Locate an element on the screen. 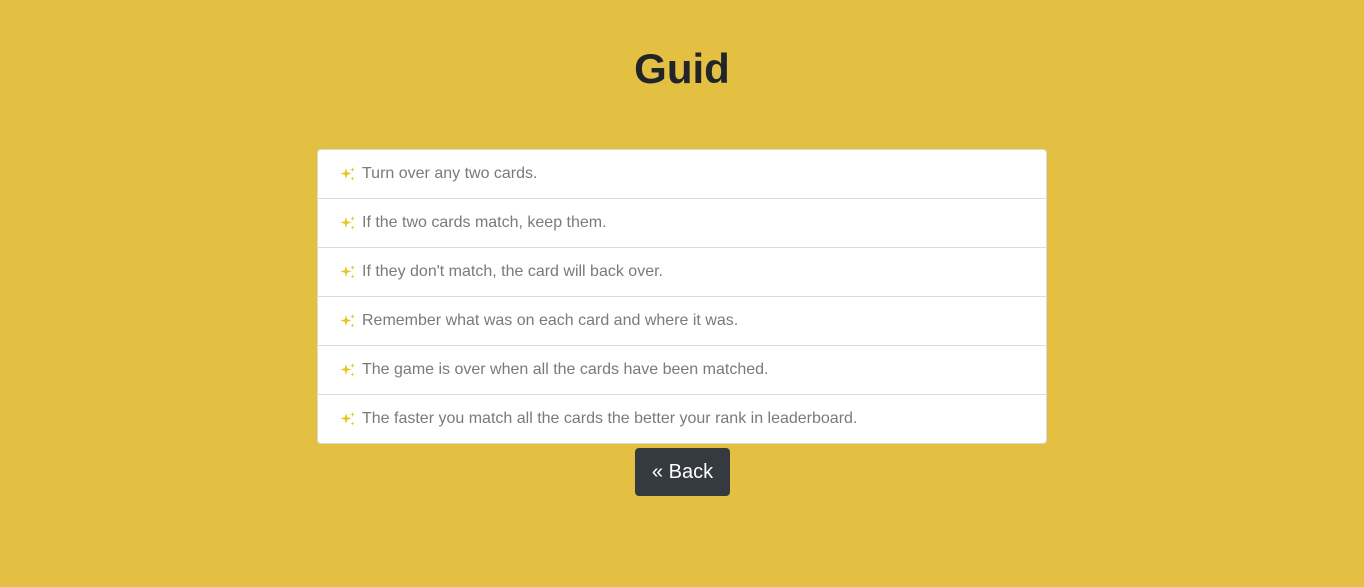 The width and height of the screenshot is (1364, 587). rule-text: If the two cards match, keep them. is located at coordinates (484, 222).